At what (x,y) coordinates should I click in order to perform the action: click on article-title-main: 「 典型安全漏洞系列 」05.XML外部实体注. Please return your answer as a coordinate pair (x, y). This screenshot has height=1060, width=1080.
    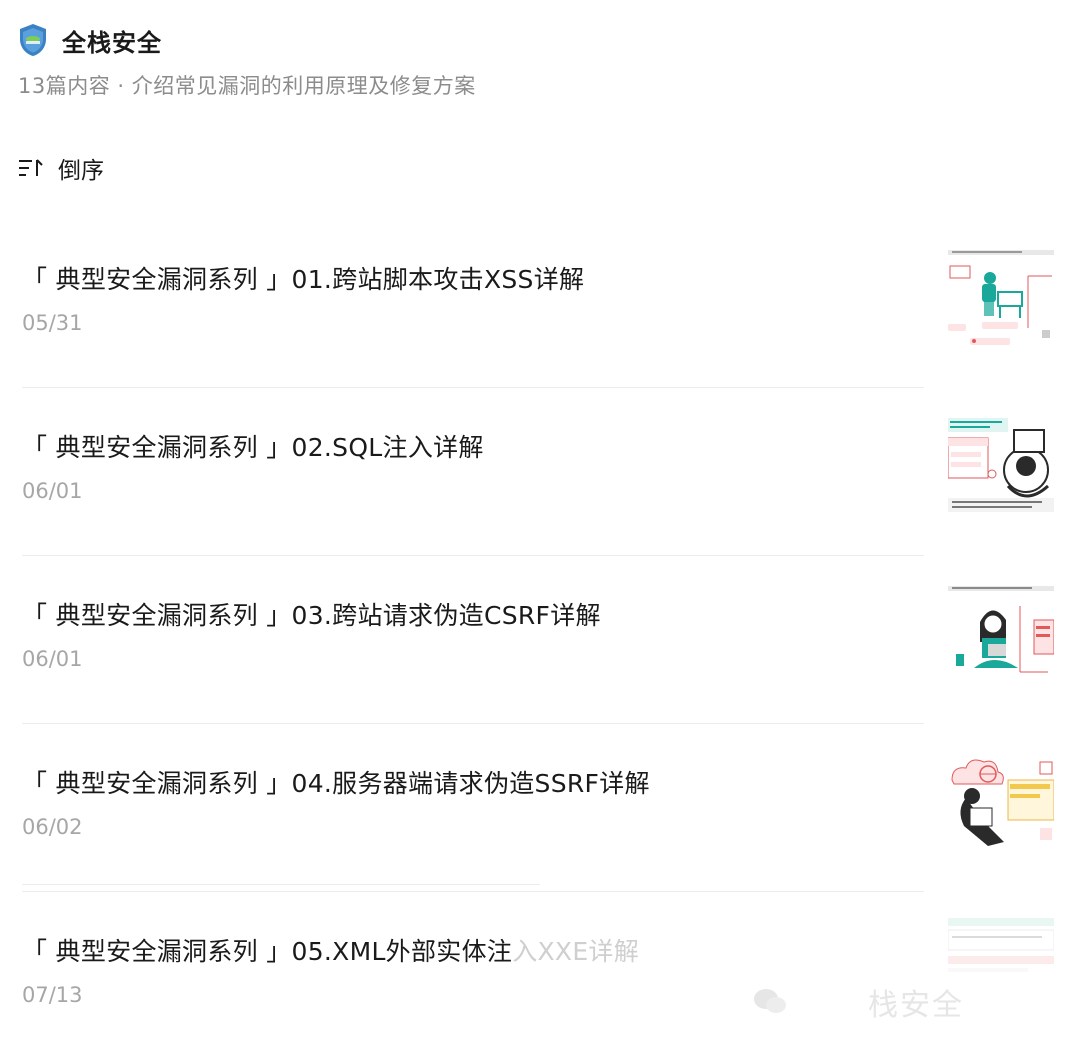
    Looking at the image, I should click on (267, 951).